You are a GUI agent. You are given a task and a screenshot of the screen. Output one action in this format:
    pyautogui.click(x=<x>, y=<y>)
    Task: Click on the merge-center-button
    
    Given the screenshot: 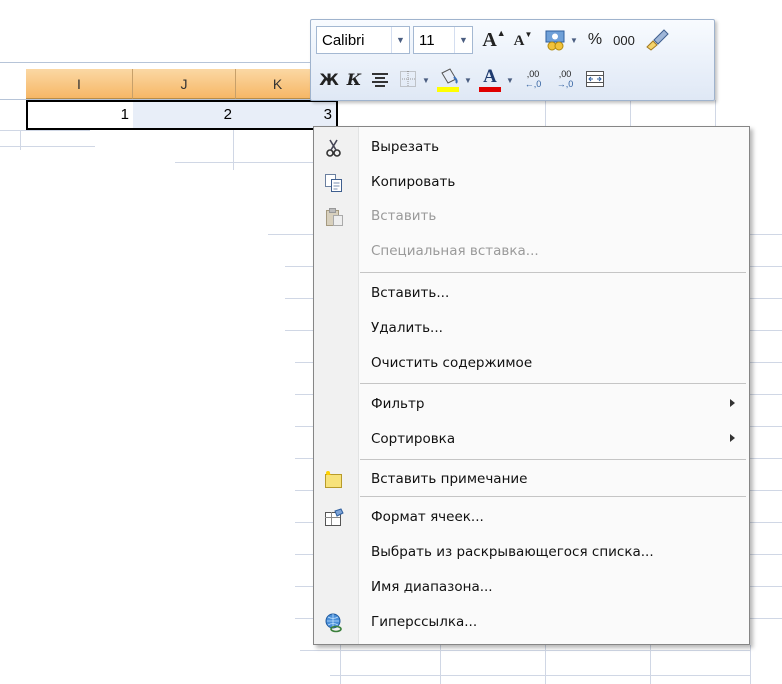 What is the action you would take?
    pyautogui.click(x=595, y=79)
    